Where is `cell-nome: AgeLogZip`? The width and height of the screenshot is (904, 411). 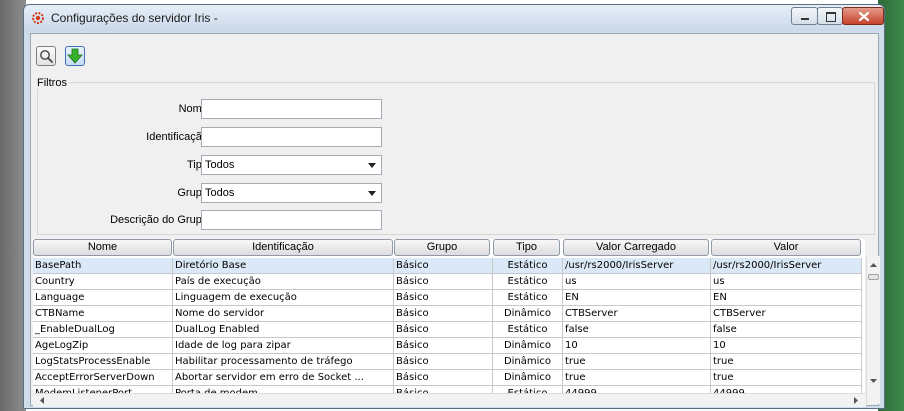
cell-nome: AgeLogZip is located at coordinates (103, 346).